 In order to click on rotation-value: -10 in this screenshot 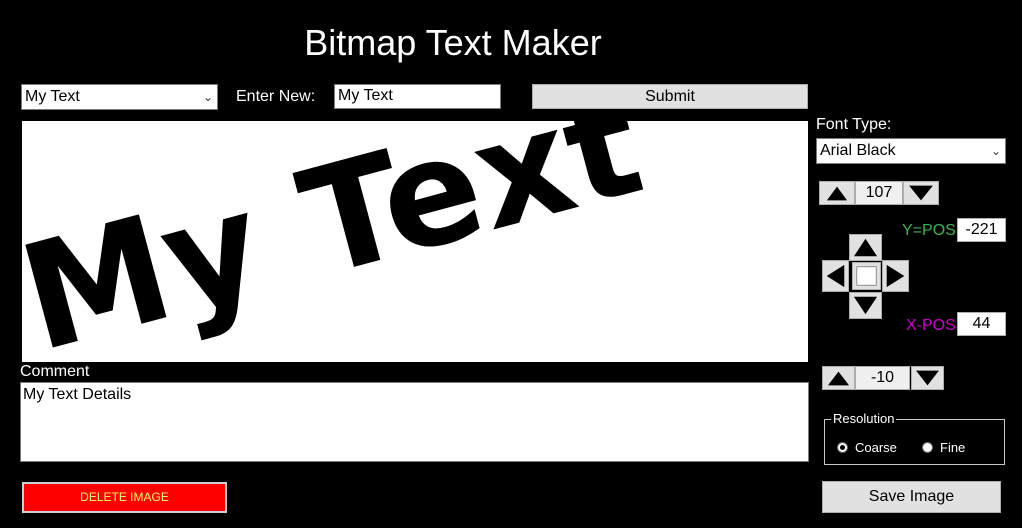, I will do `click(882, 378)`.